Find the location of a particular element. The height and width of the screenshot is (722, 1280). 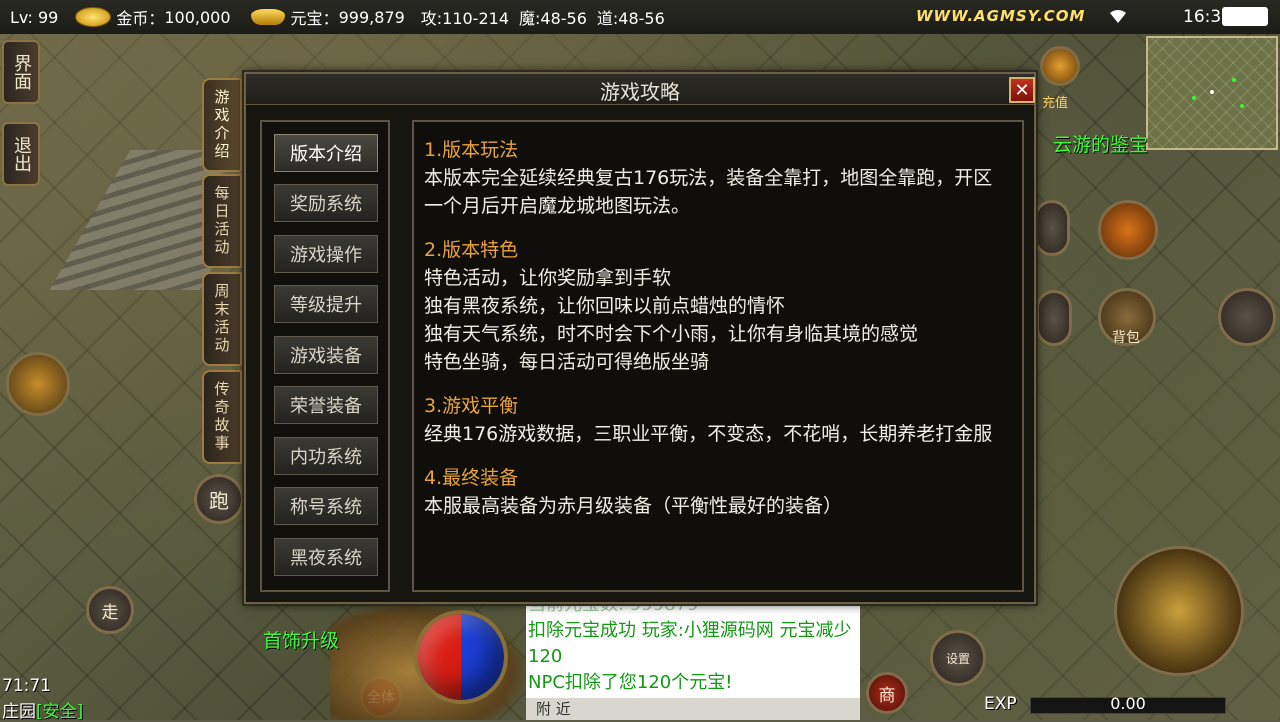

nav-level-up: 等级提升 is located at coordinates (326, 304).